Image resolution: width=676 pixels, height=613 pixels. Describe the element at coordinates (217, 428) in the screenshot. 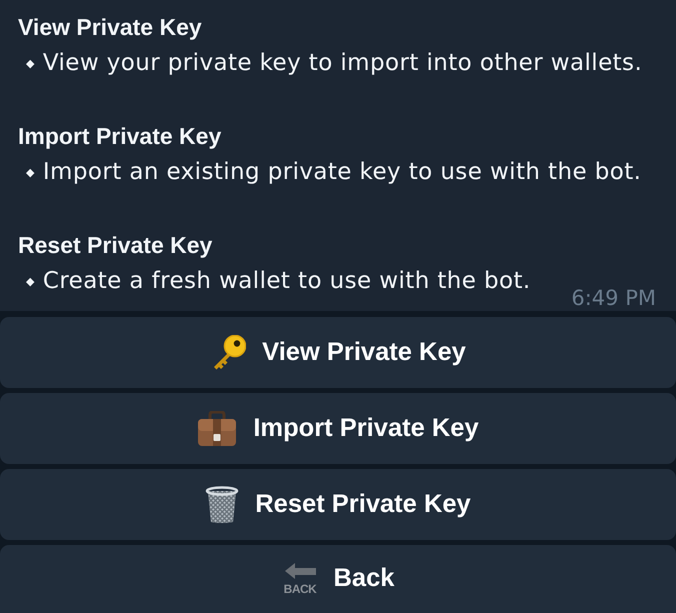

I see `briefcase-icon` at that location.